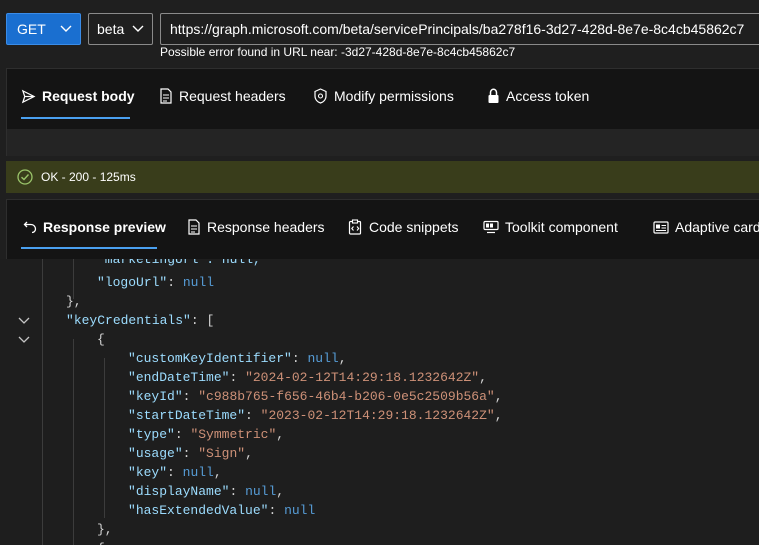 Image resolution: width=759 pixels, height=545 pixels. What do you see at coordinates (561, 227) in the screenshot?
I see `tab-label: Toolkit component` at bounding box center [561, 227].